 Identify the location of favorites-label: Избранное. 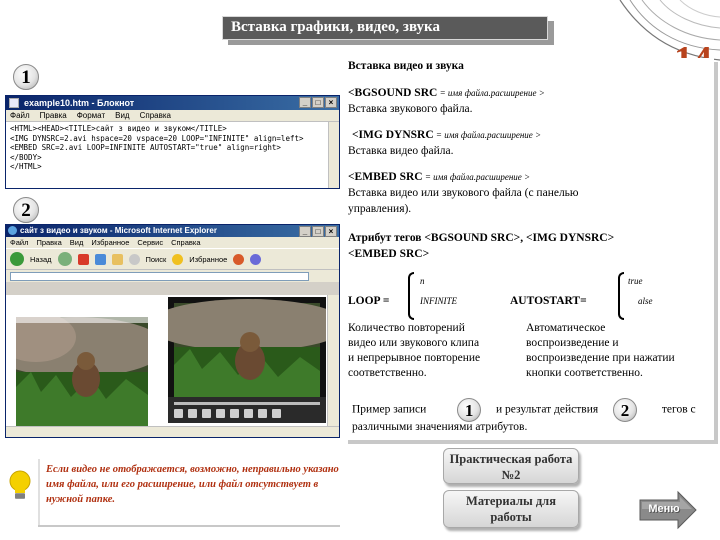
(208, 259).